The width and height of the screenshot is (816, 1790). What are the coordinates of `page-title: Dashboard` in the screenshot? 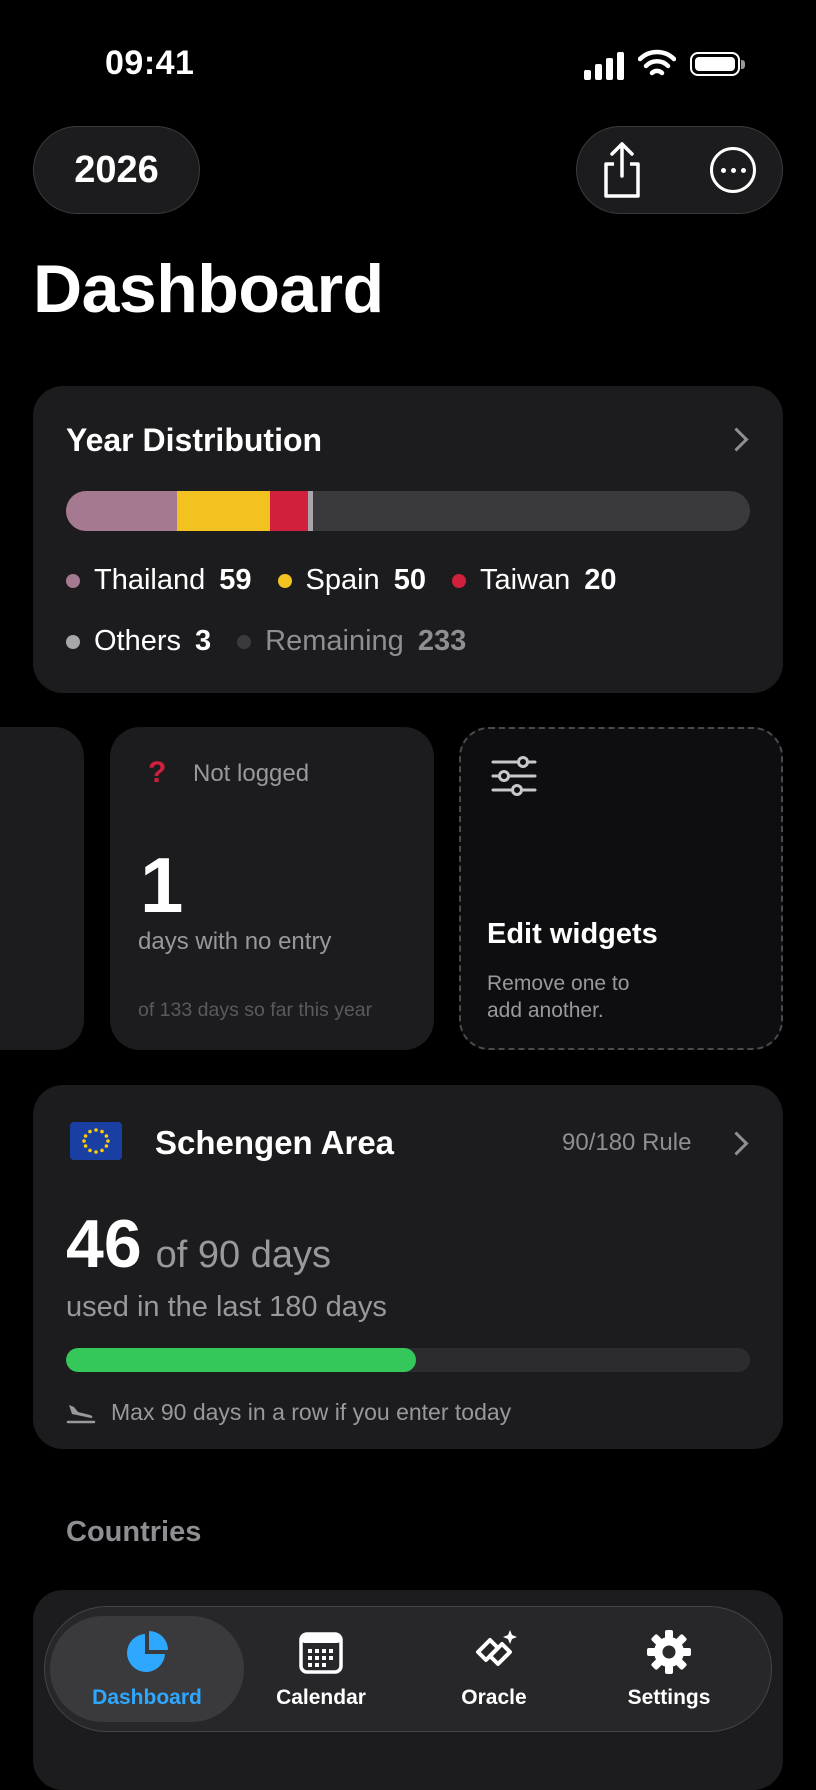 It's located at (208, 289).